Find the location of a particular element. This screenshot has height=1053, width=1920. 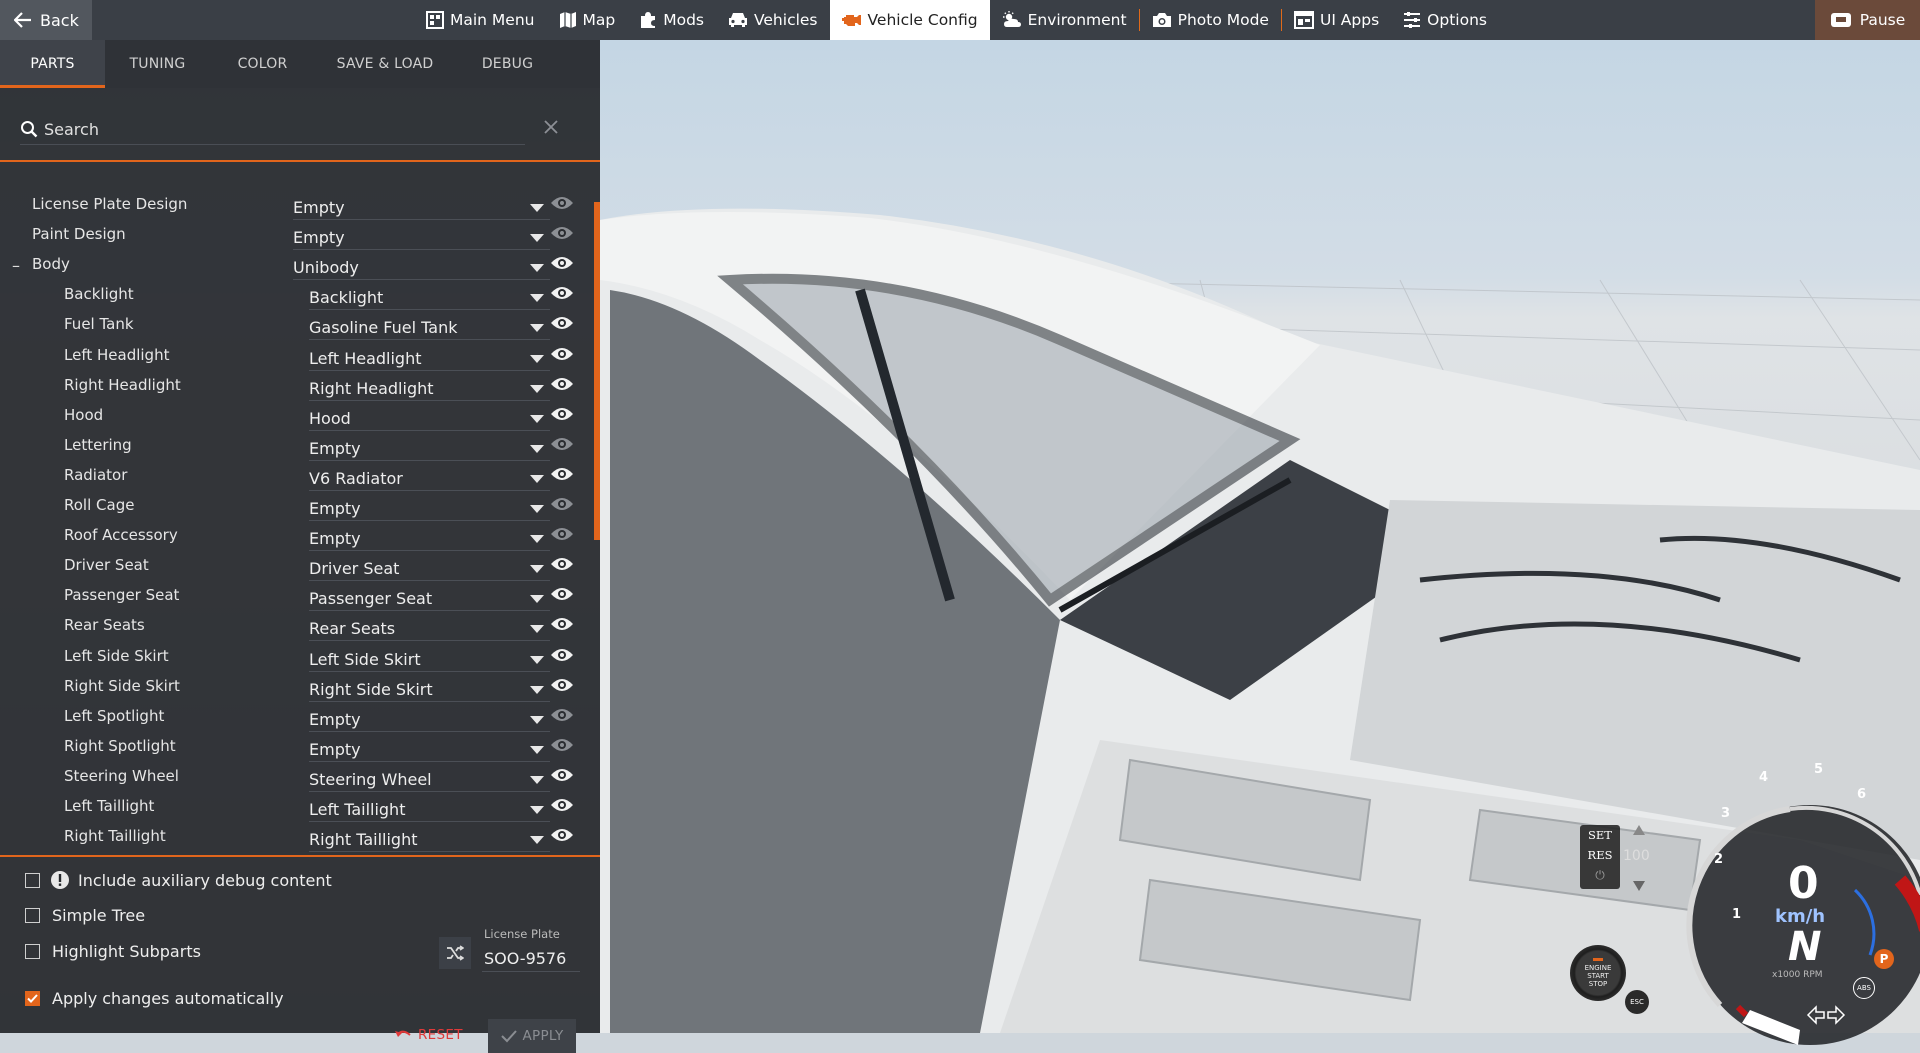

part-select: V6 Radiator is located at coordinates (429, 477).